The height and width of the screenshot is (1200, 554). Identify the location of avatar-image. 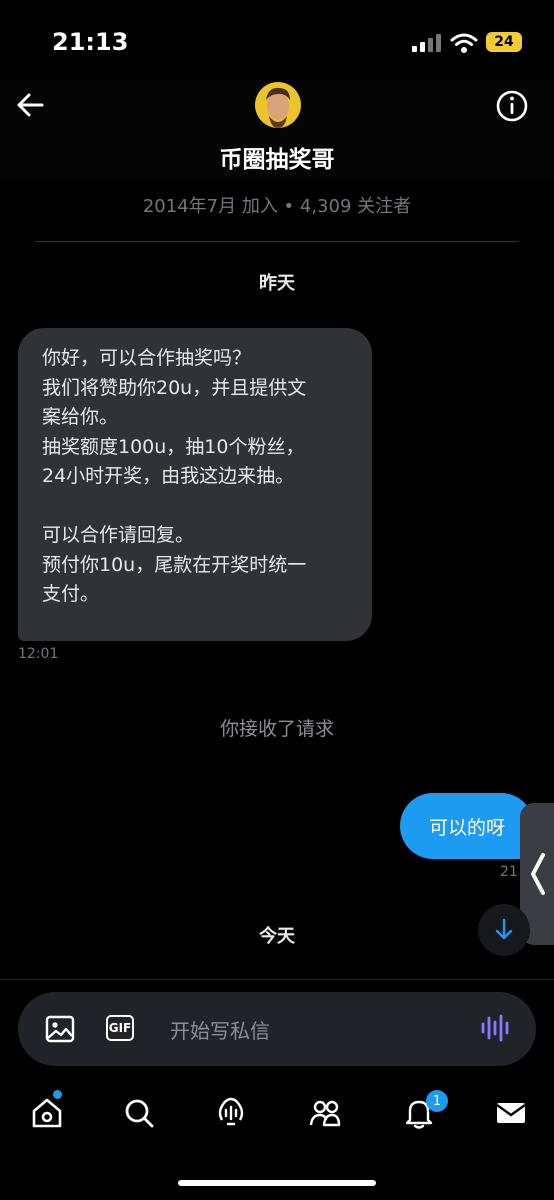
(278, 105).